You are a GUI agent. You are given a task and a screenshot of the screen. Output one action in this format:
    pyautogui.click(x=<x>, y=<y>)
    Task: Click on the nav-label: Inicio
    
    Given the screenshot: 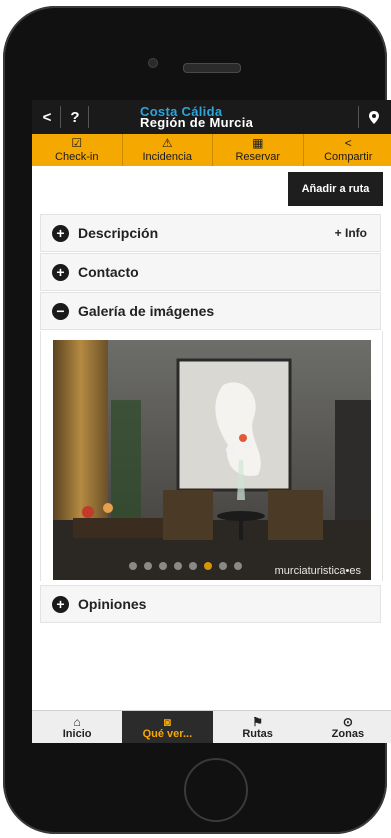 What is the action you would take?
    pyautogui.click(x=77, y=733)
    